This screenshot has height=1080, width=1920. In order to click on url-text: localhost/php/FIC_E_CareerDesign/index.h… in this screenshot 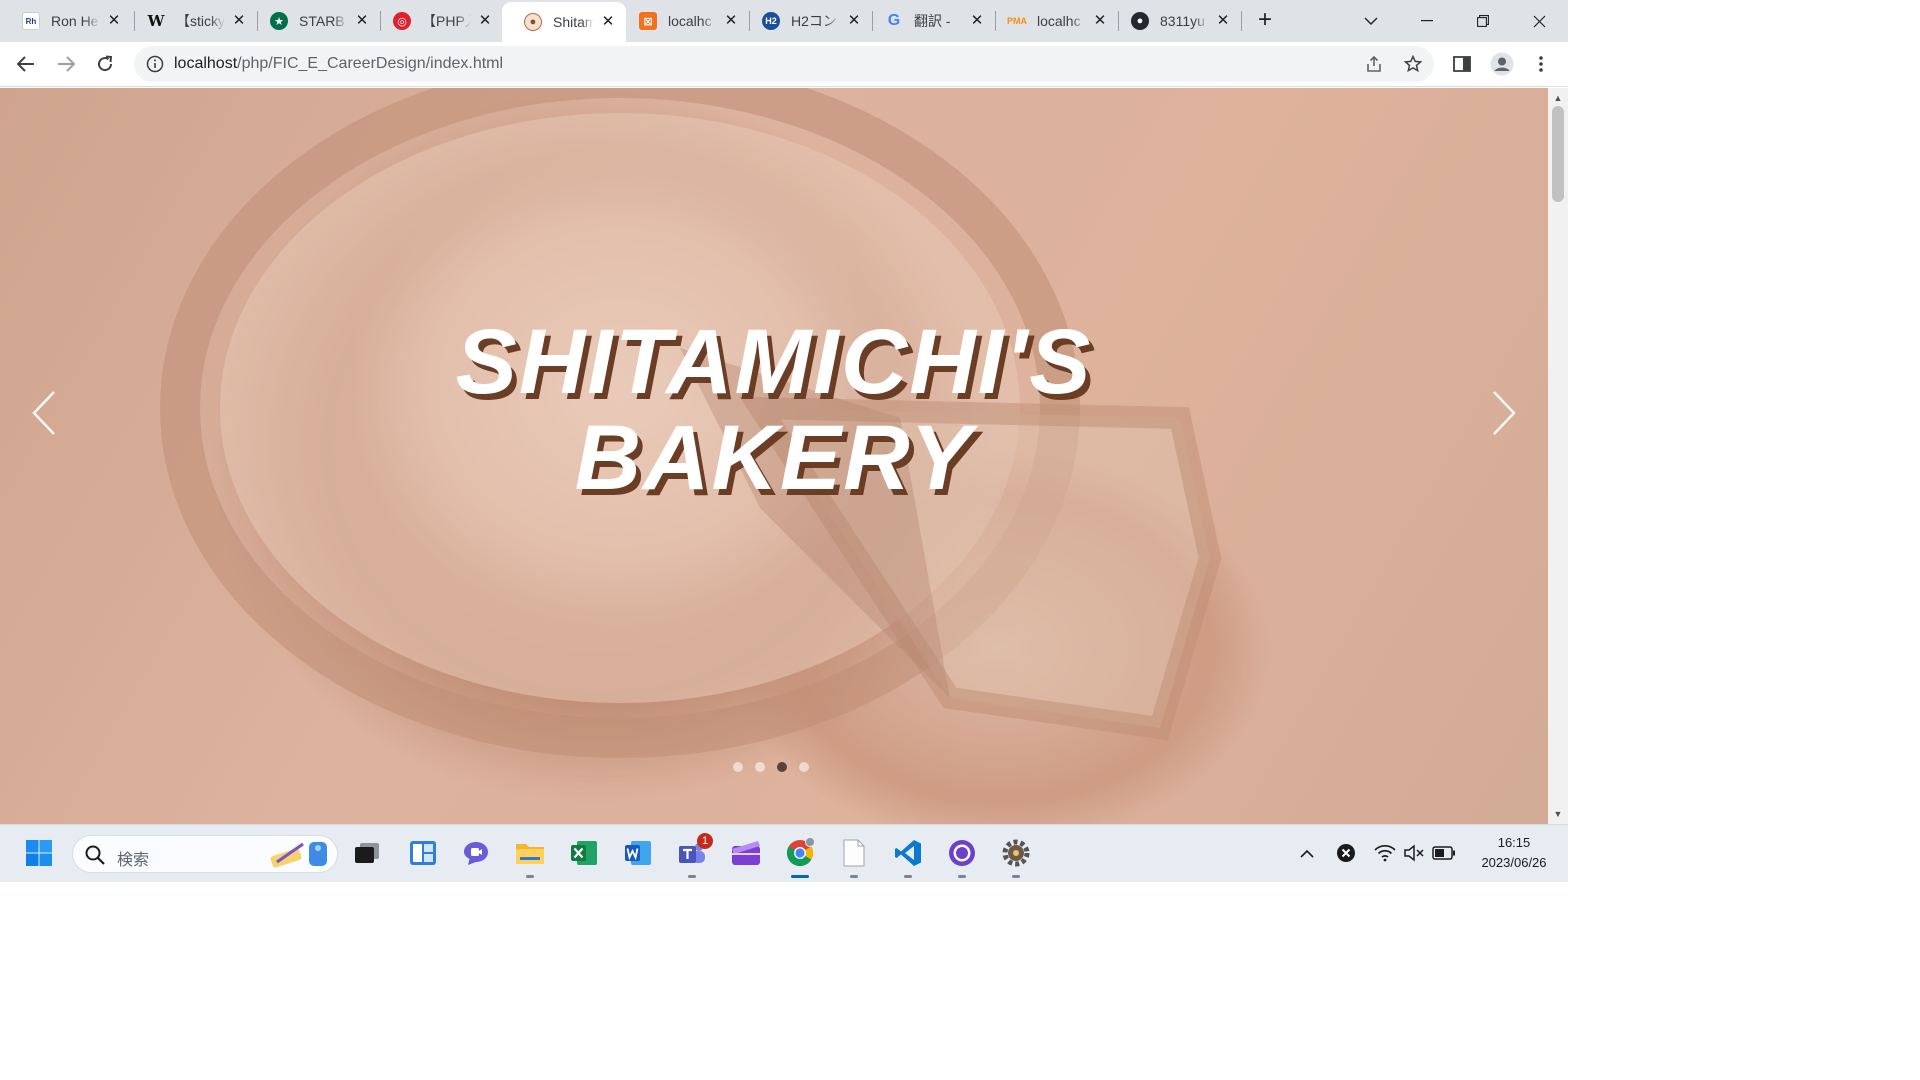, I will do `click(338, 64)`.